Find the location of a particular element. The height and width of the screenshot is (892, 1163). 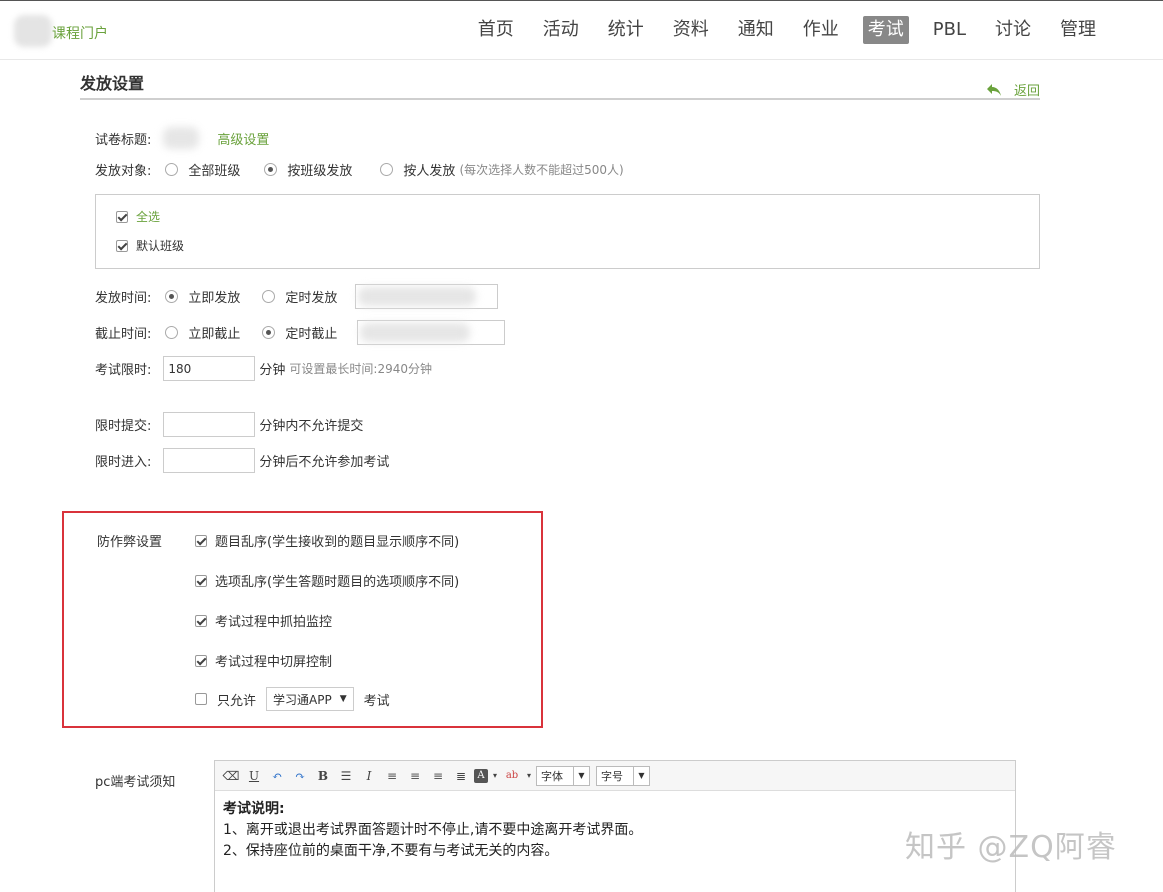

shuffle-questions-row: 题目乱序(学生接收到的题目显示顺序不同) is located at coordinates (327, 540).